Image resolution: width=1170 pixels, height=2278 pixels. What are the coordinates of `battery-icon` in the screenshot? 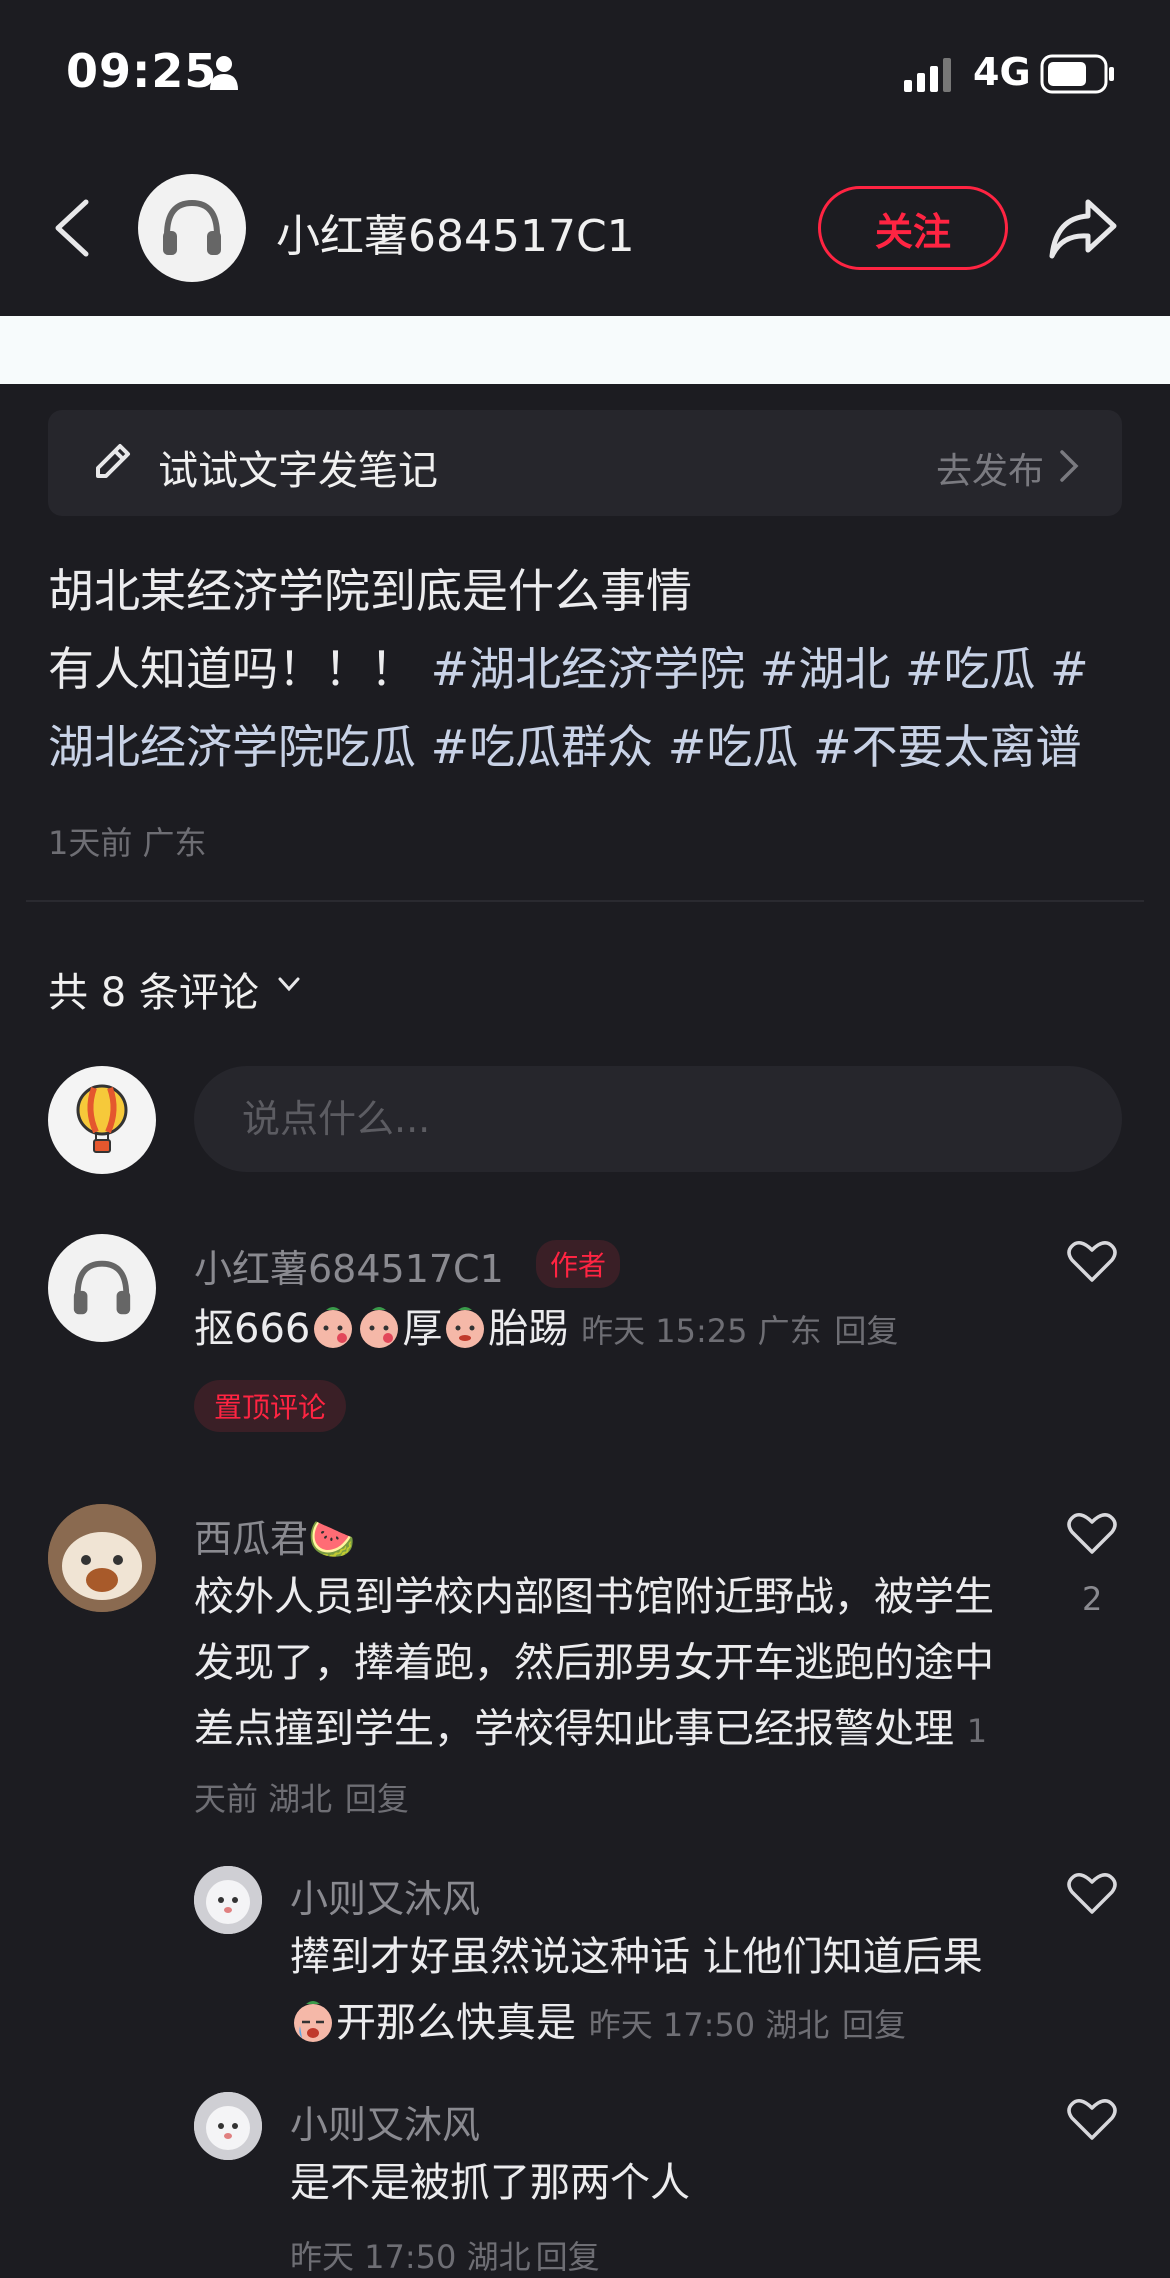 It's located at (1077, 74).